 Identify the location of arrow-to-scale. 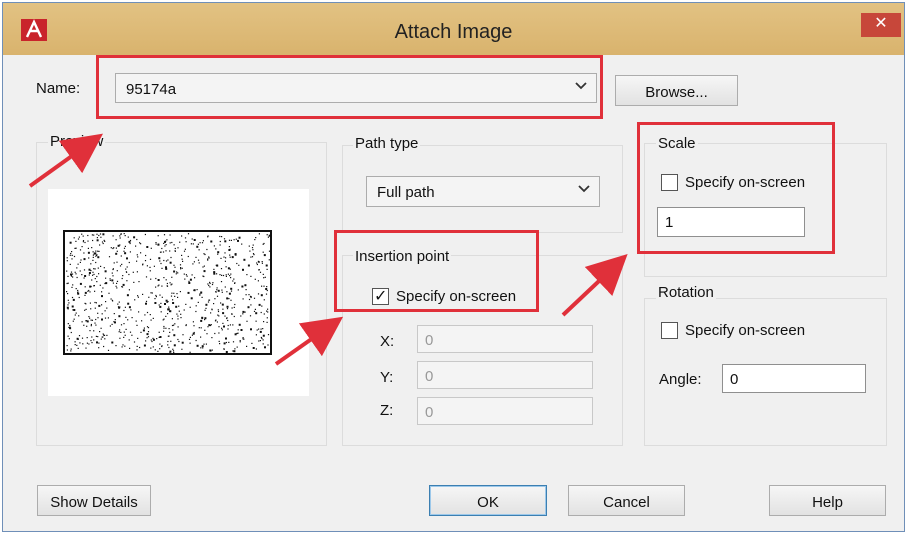
(594, 285).